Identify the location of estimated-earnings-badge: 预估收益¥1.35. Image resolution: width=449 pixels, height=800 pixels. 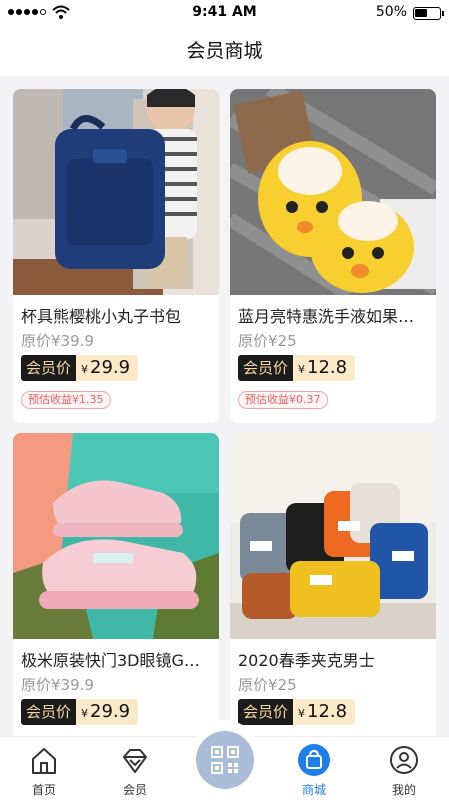
(66, 400).